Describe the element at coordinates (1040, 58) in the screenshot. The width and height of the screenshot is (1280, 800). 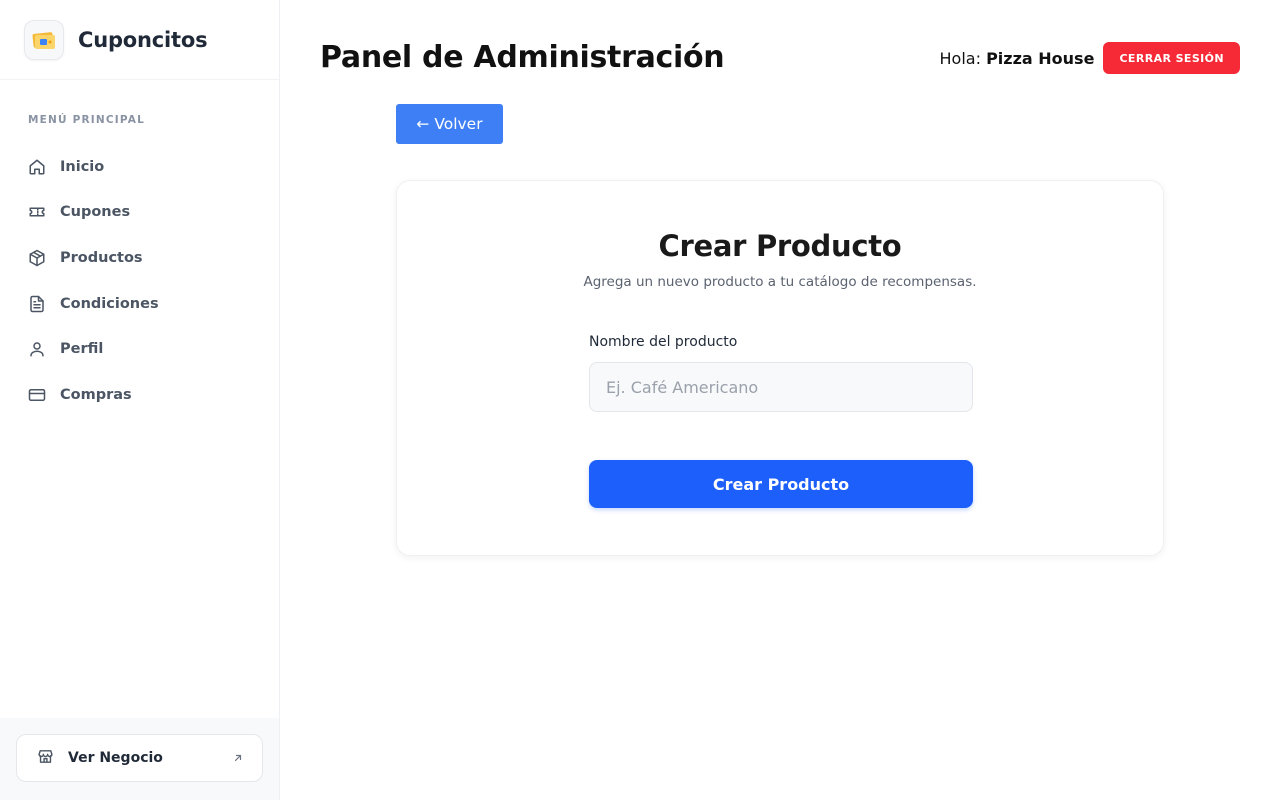
I see `user-name: Pizza House` at that location.